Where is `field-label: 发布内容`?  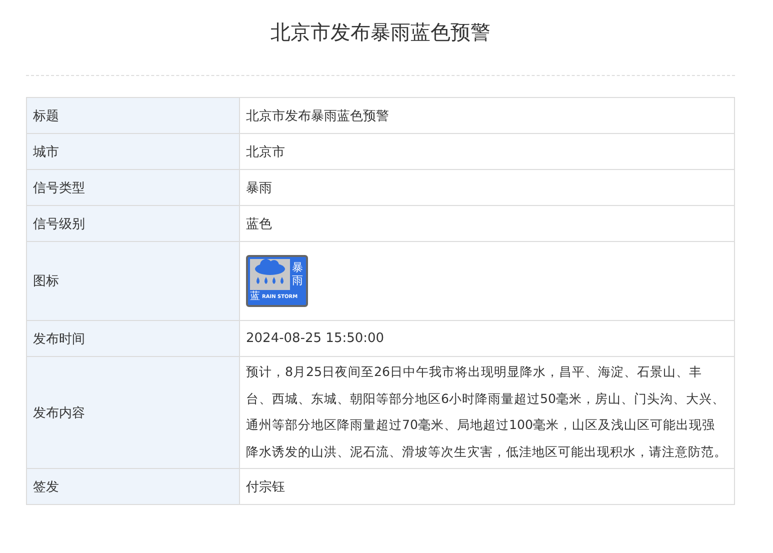 field-label: 发布内容 is located at coordinates (133, 412).